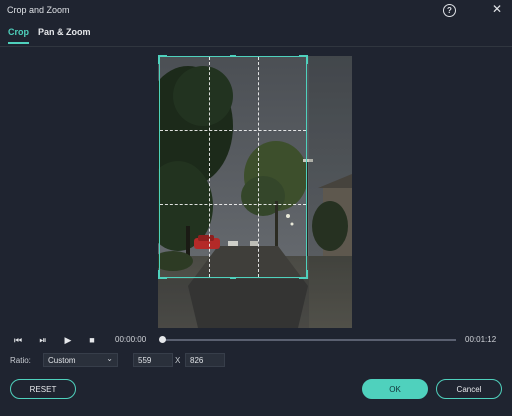  Describe the element at coordinates (109, 358) in the screenshot. I see `chevron-down-icon: ⌄` at that location.